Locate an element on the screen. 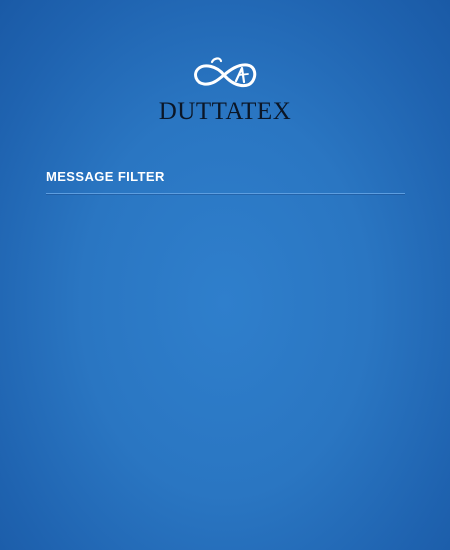 The width and height of the screenshot is (450, 550). page-title: MESSAGE FILTER is located at coordinates (105, 176).